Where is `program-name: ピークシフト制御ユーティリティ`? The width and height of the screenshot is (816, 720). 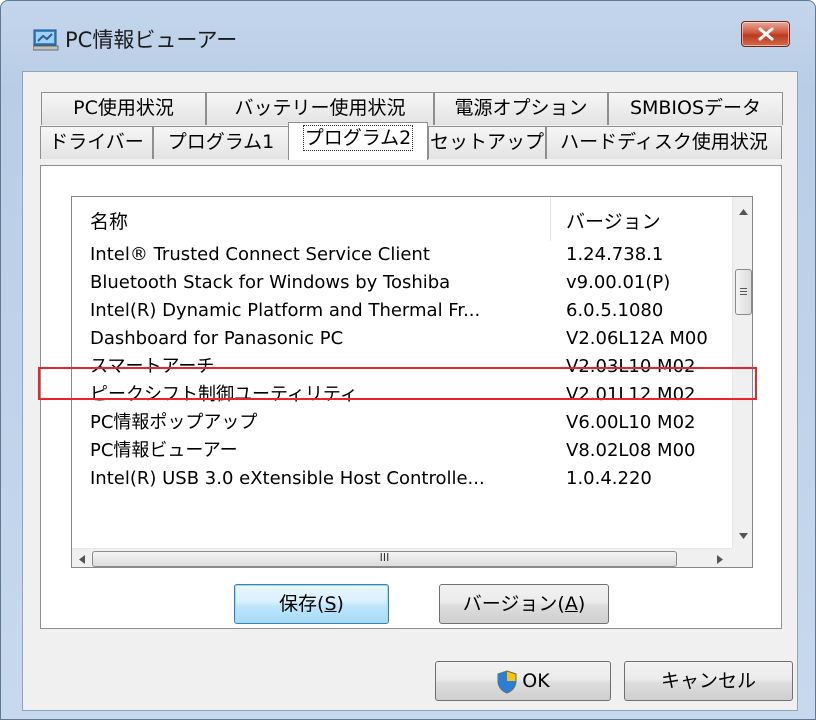 program-name: ピークシフト制御ユーティリティ is located at coordinates (224, 394).